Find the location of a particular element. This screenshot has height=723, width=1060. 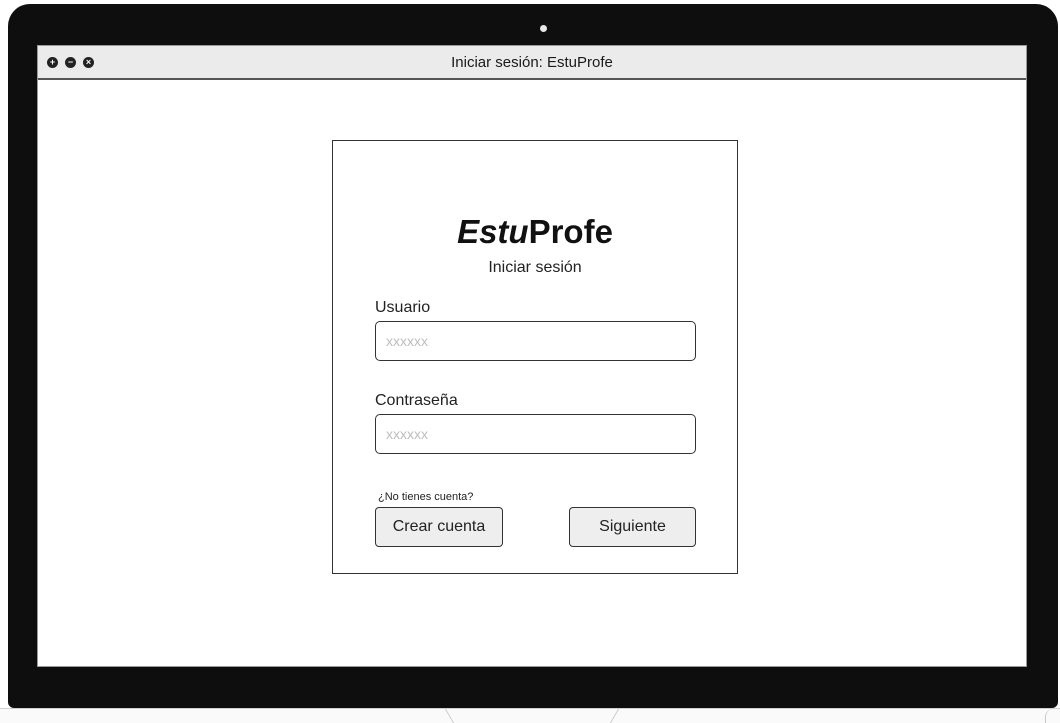

base-notch-left is located at coordinates (443, 716).